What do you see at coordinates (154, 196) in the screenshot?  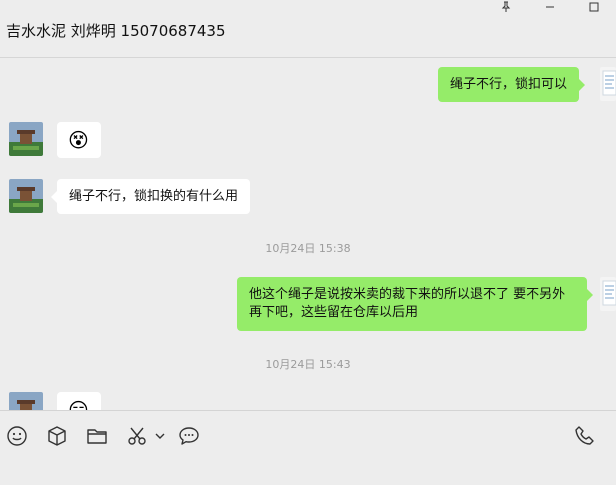 I see `message-text: 绳子不行，锁扣换的有什么用` at bounding box center [154, 196].